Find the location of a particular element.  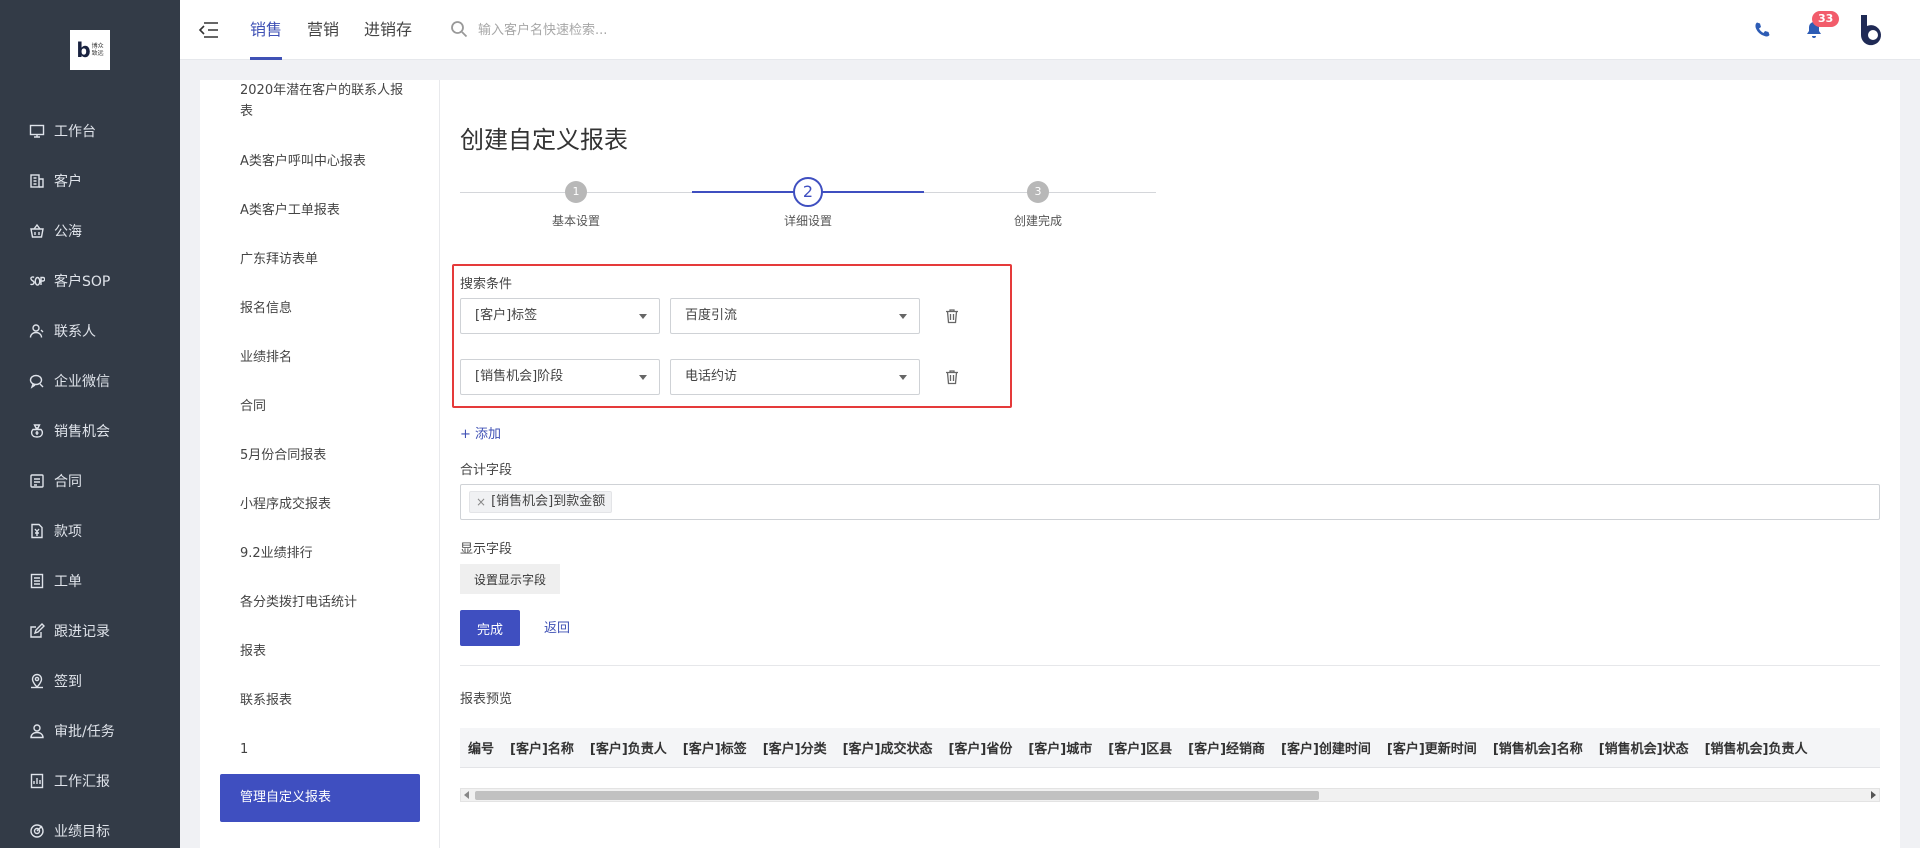

table-header-cell: [客户]更新时间 is located at coordinates (1431, 749).